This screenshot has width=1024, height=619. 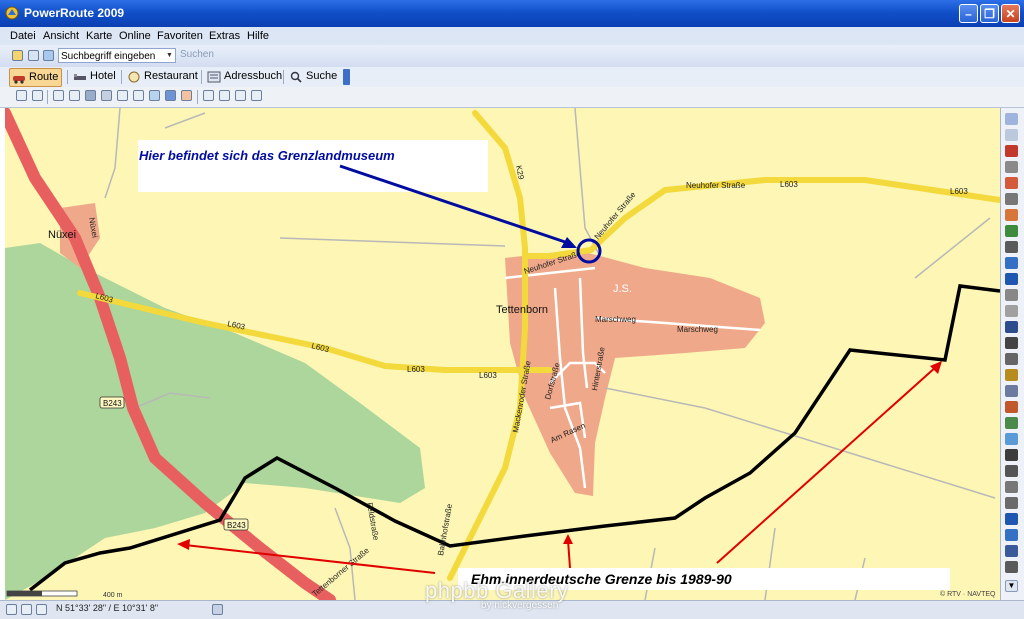 I want to click on drink-icon, so click(x=1011, y=439).